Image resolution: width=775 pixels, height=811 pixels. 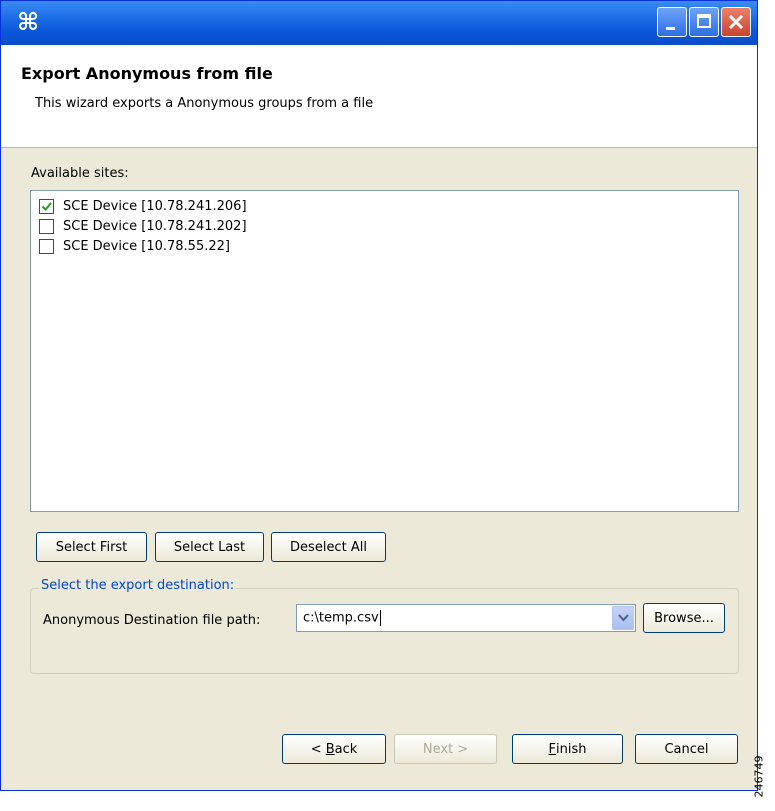 I want to click on site-list-item: SCE Device [10.78.241.206], so click(x=143, y=206).